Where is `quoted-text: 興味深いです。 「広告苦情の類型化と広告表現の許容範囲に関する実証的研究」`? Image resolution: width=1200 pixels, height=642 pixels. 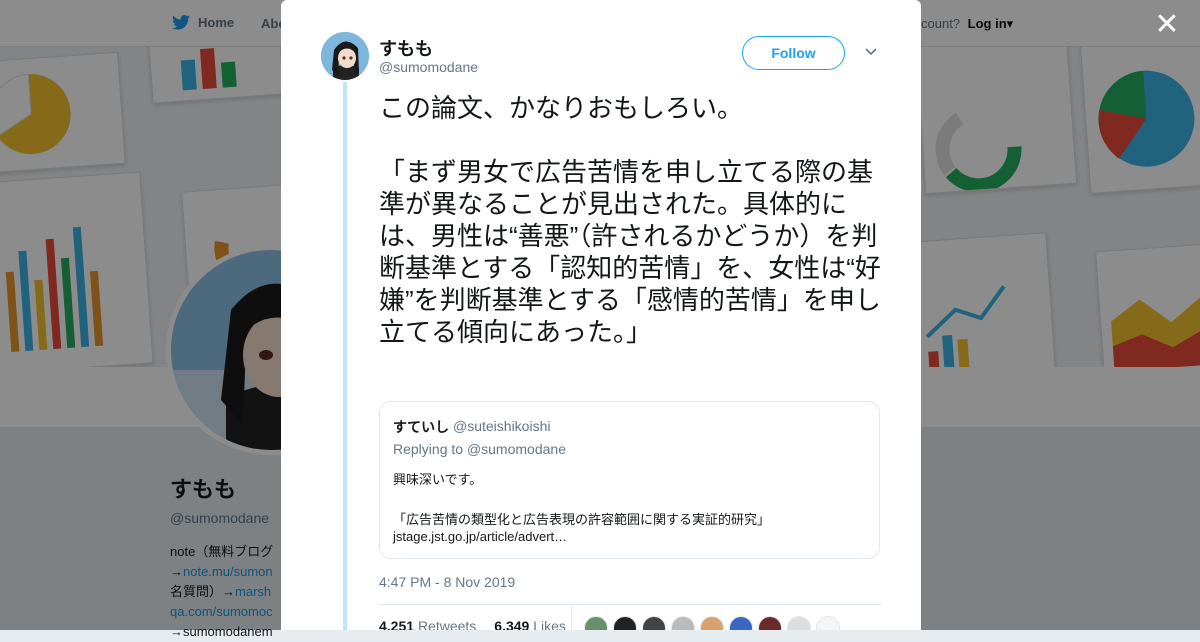
quoted-text: 興味深いです。 「広告苦情の類型化と広告表現の許容範囲に関する実証的研究」 is located at coordinates (582, 499).